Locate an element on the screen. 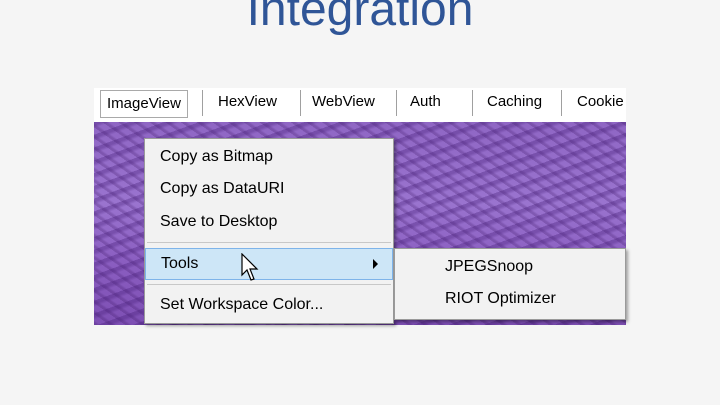  tab-caching: Caching is located at coordinates (514, 103).